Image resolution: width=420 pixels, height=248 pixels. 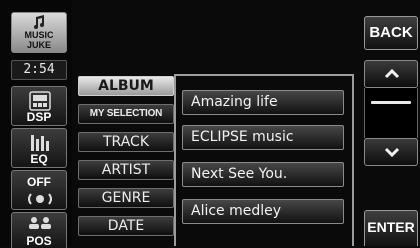 I want to click on clock-display: 2:54, so click(x=39, y=70).